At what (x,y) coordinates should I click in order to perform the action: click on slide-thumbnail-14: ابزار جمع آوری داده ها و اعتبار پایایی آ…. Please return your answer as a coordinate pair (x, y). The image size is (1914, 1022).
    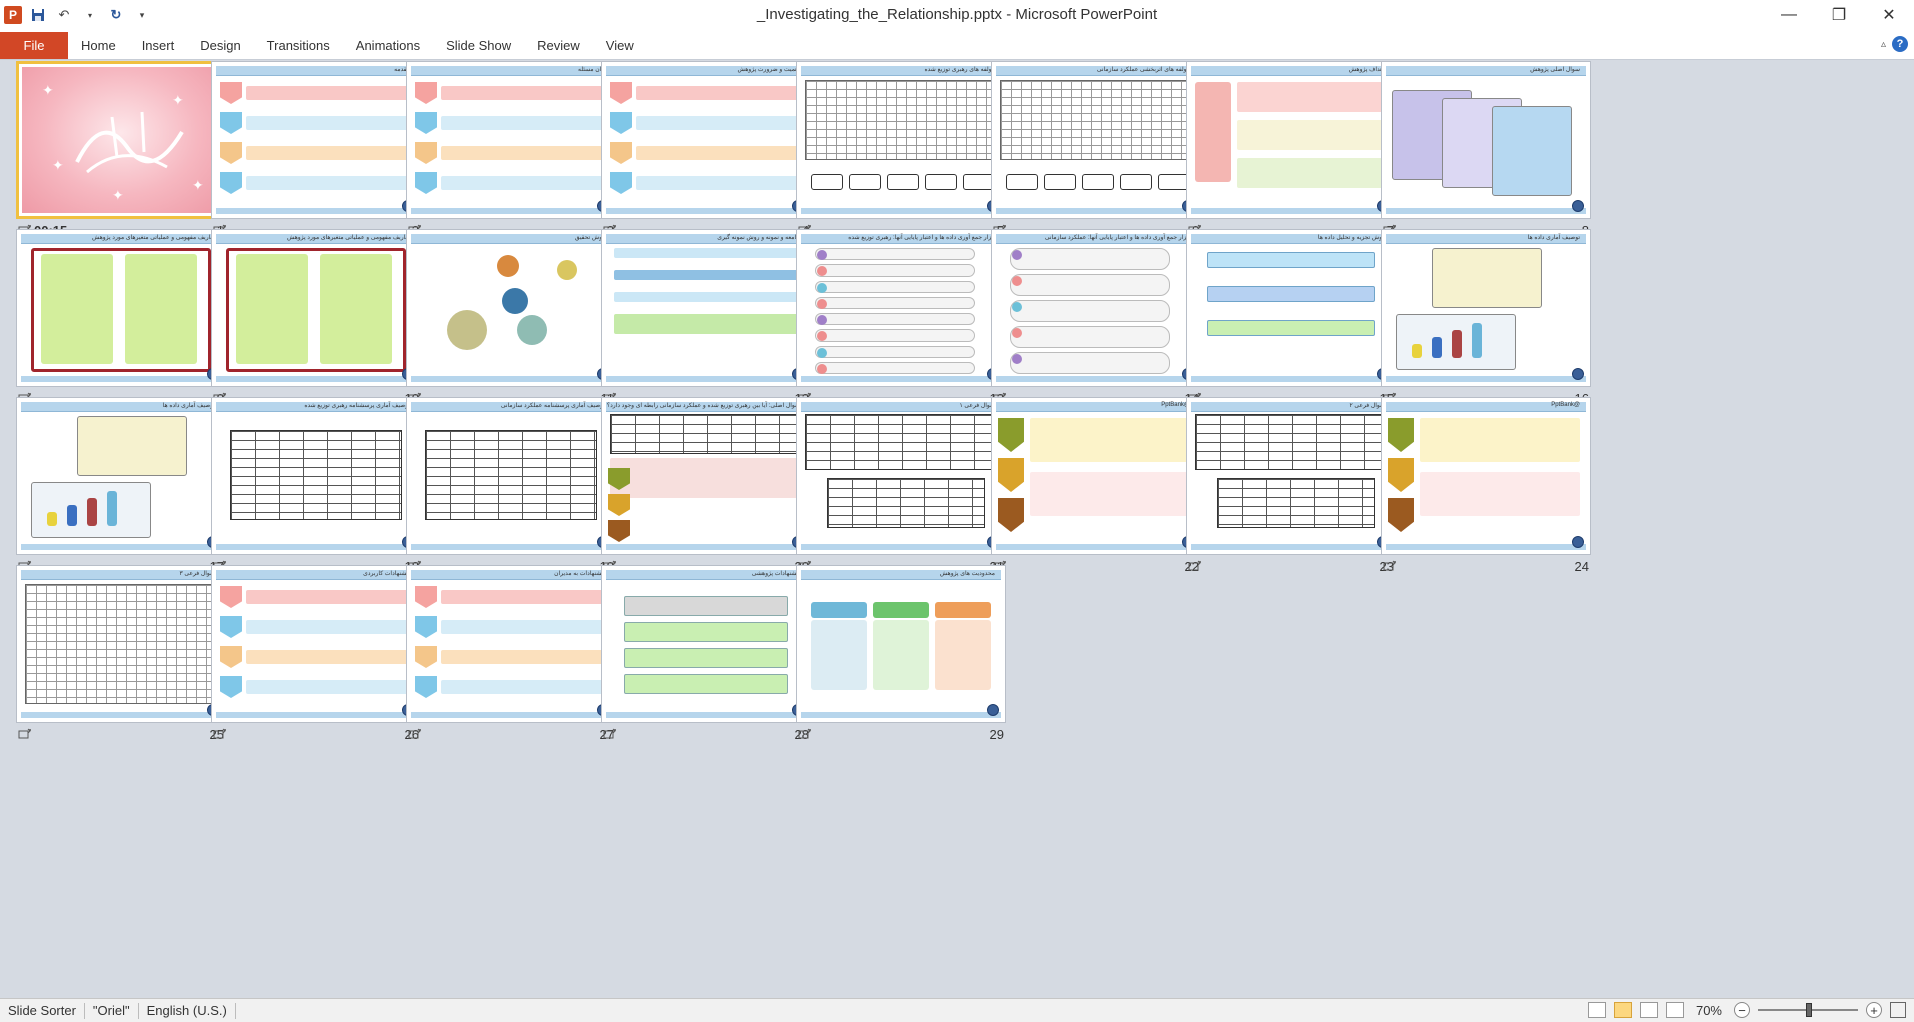
    Looking at the image, I should click on (1096, 319).